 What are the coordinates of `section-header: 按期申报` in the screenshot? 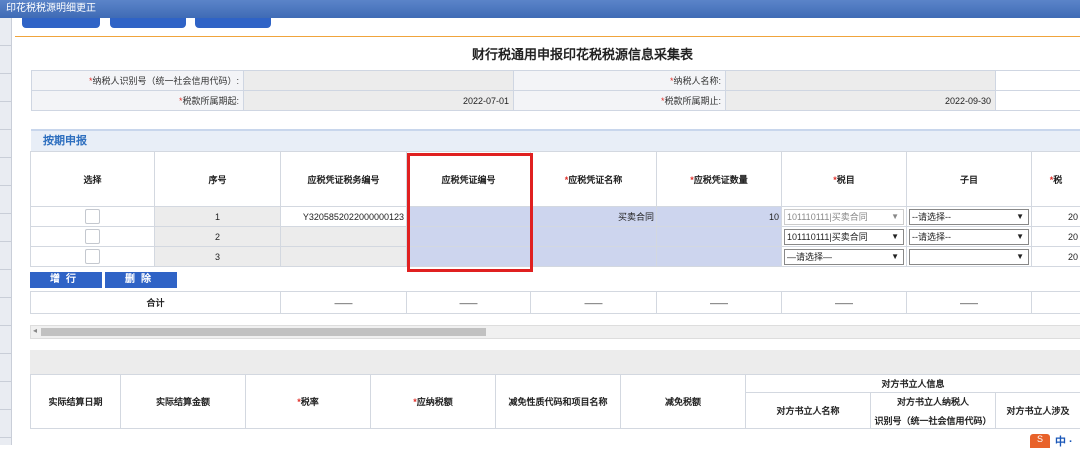 It's located at (555, 140).